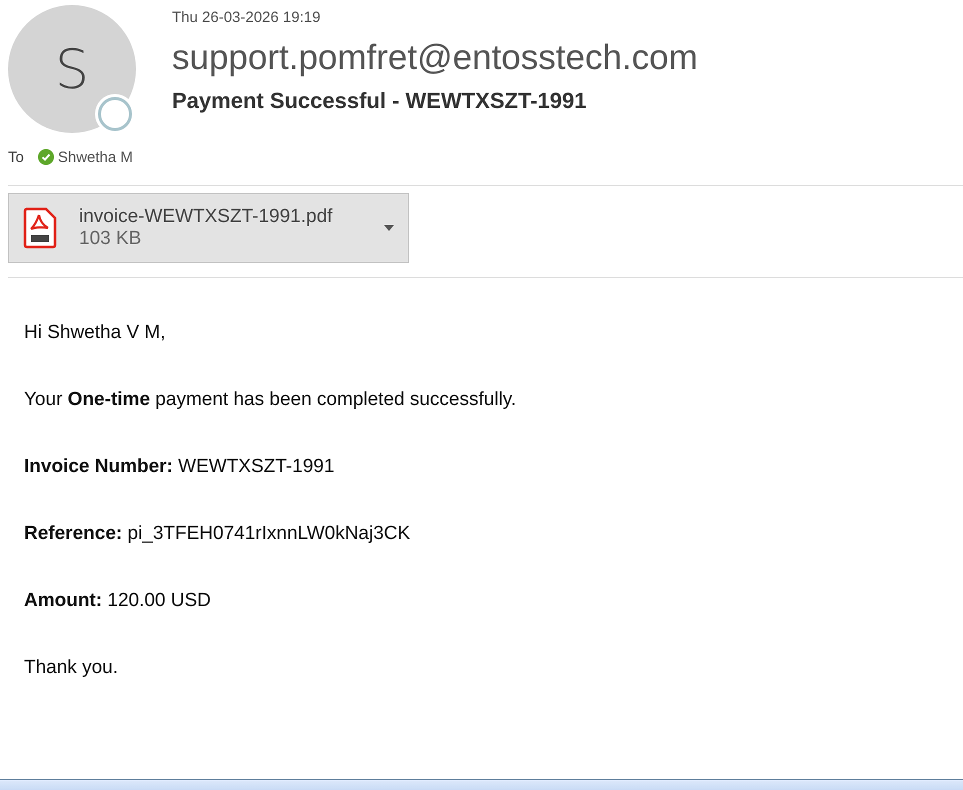  I want to click on body-paragraph: Your One-time payment has been completed successfully., so click(271, 399).